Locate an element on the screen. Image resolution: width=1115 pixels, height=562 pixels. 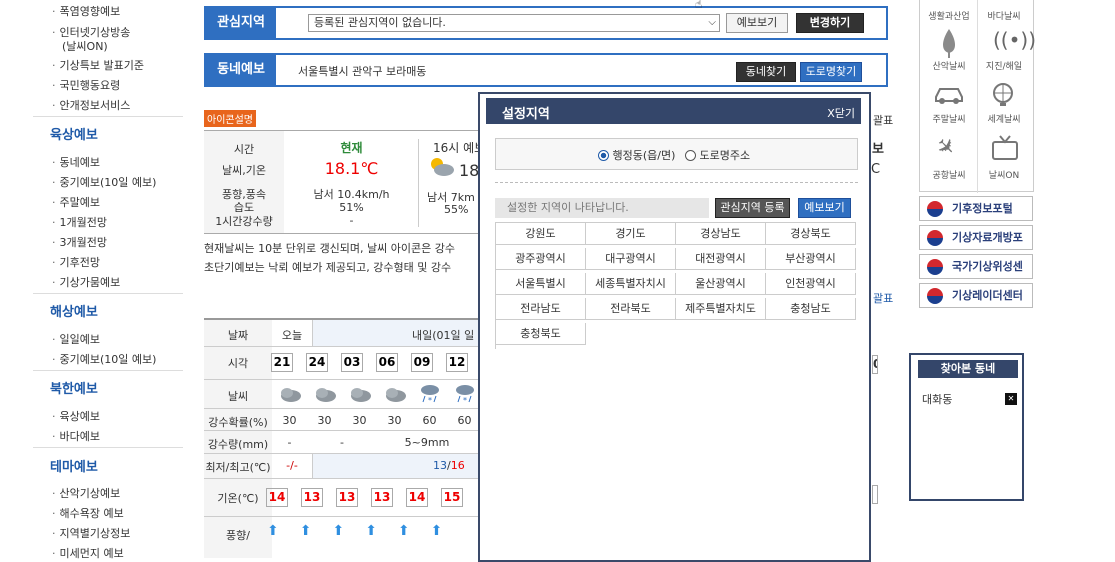
nav-item: 바다예보 is located at coordinates (76, 436).